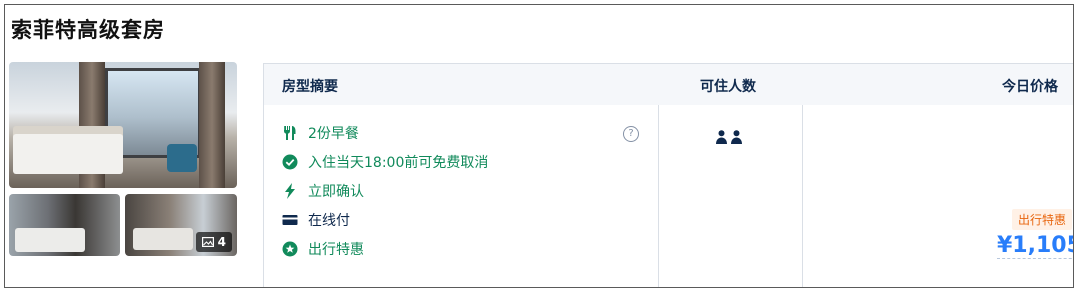  What do you see at coordinates (329, 221) in the screenshot?
I see `feature-label: 在线付` at bounding box center [329, 221].